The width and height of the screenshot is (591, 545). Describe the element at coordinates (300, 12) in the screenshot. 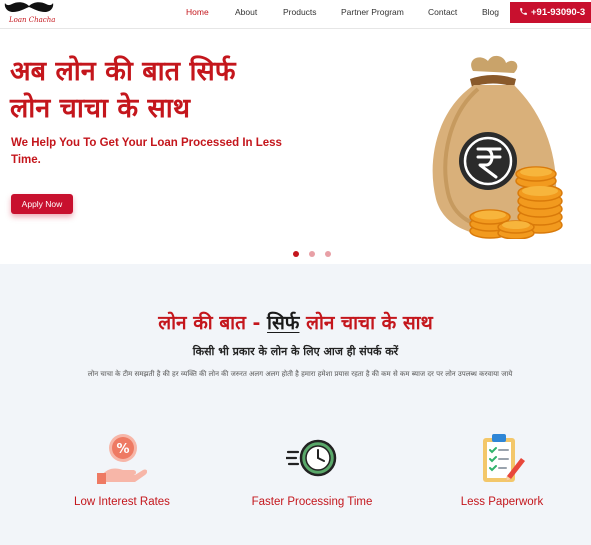

I see `nav-products: Products` at that location.